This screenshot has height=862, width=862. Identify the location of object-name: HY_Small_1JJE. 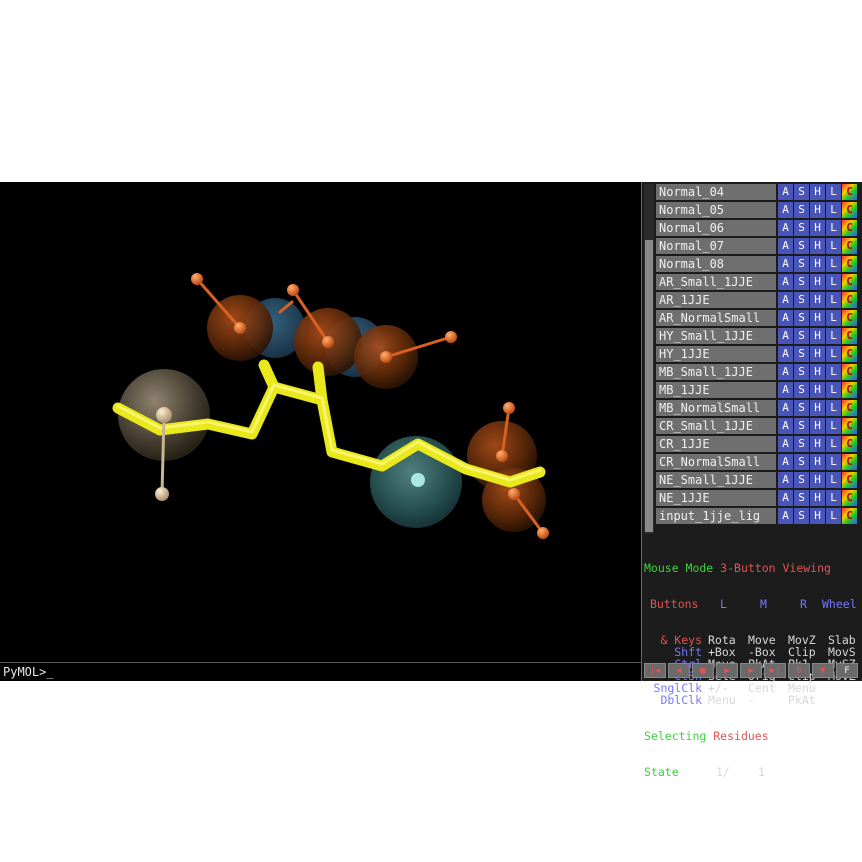
(716, 336).